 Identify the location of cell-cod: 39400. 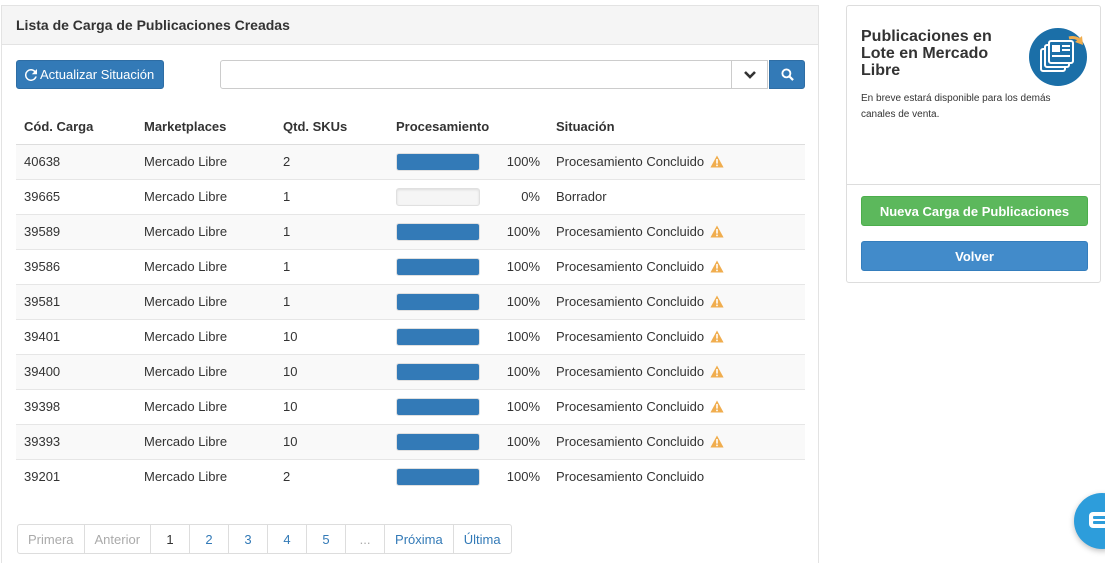
(76, 371).